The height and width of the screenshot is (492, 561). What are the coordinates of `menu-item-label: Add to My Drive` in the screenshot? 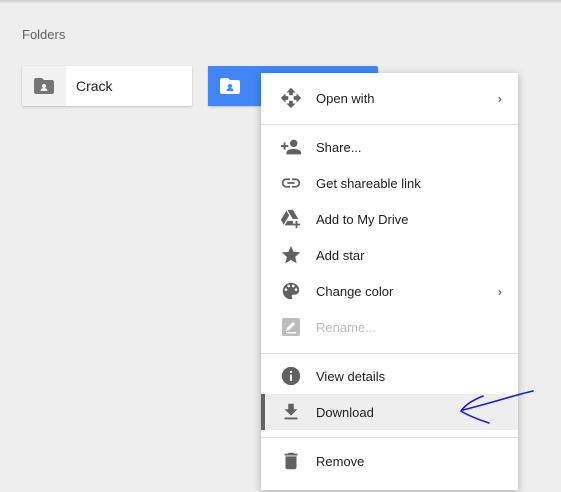 It's located at (362, 219).